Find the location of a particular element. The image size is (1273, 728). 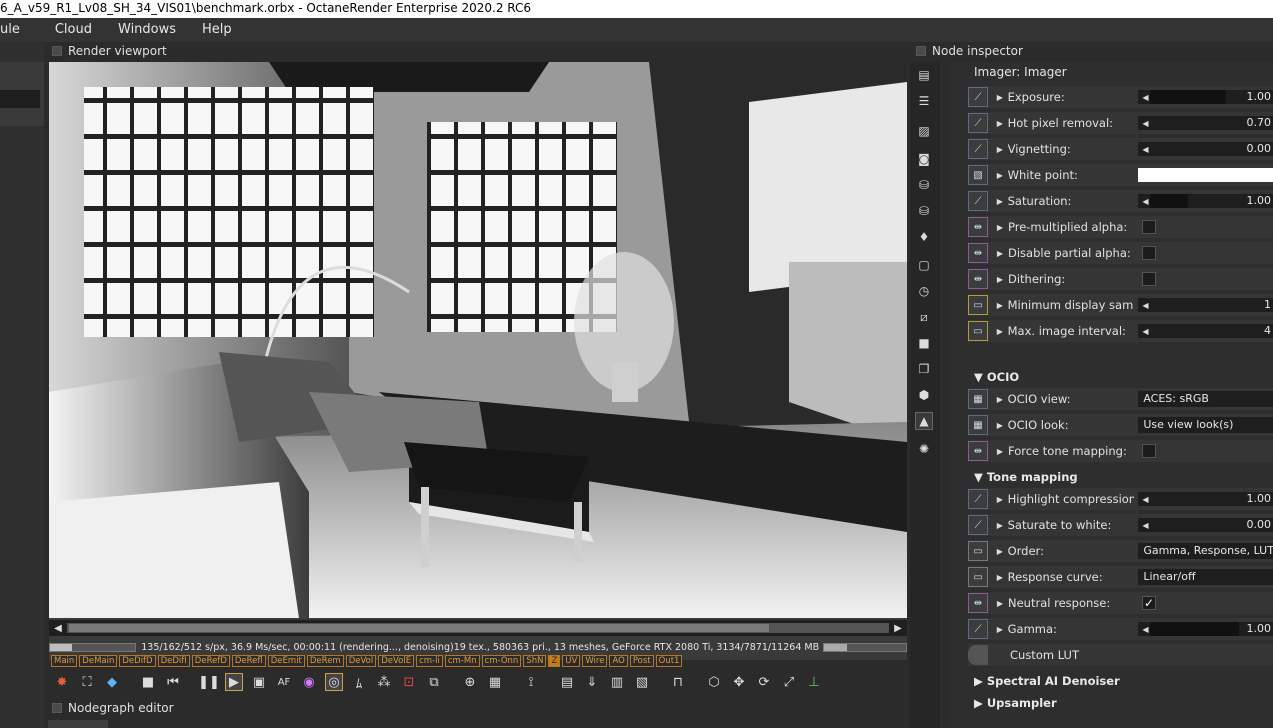

custom-lut-row: Custom LUT is located at coordinates (1120, 655).